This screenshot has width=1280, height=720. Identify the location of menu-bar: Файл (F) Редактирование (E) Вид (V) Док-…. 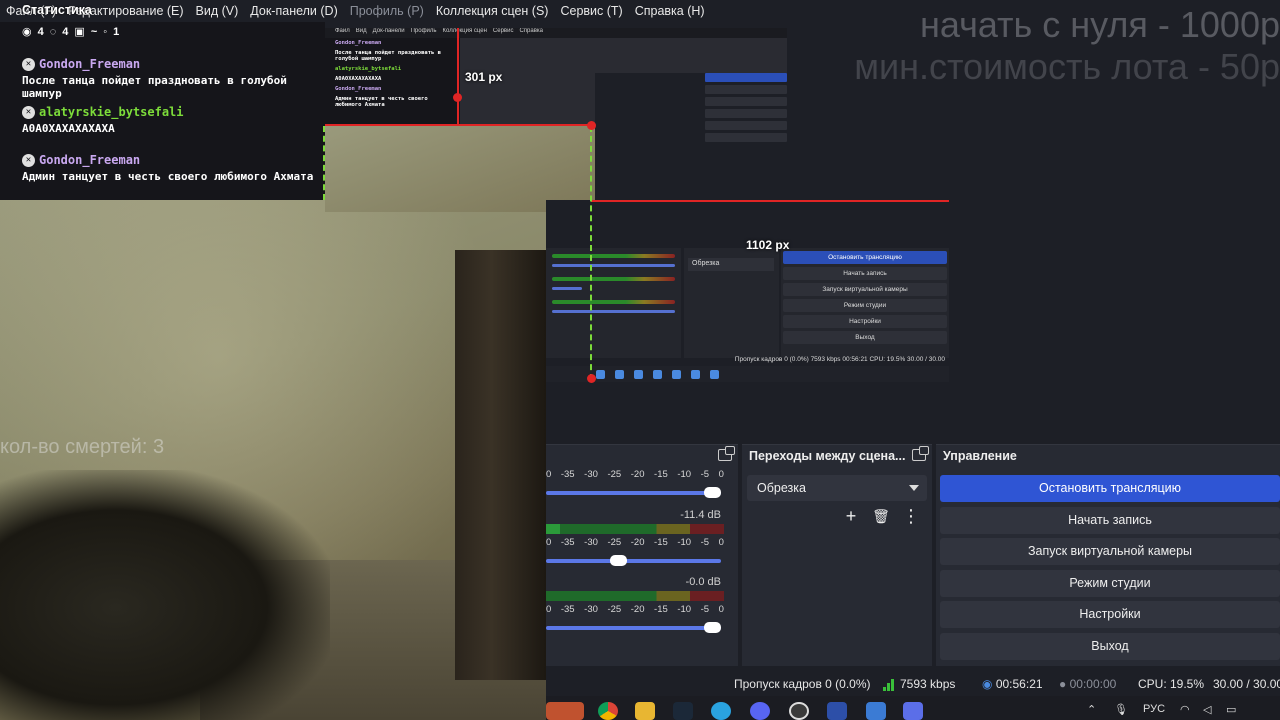
(422, 11).